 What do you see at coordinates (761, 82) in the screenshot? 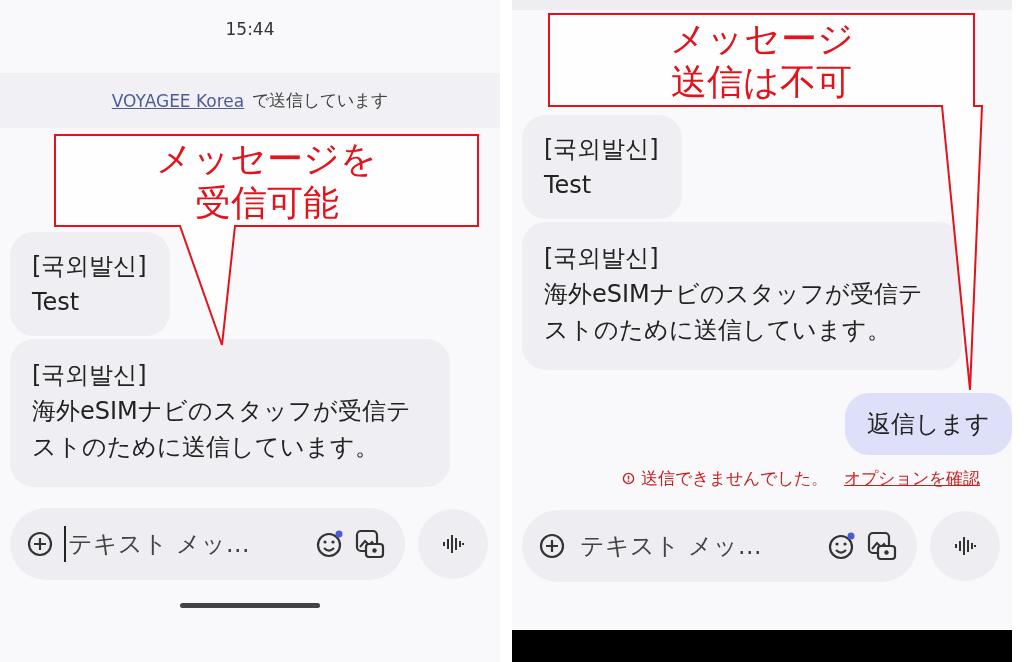
I see `callout-text: 送信は不可` at bounding box center [761, 82].